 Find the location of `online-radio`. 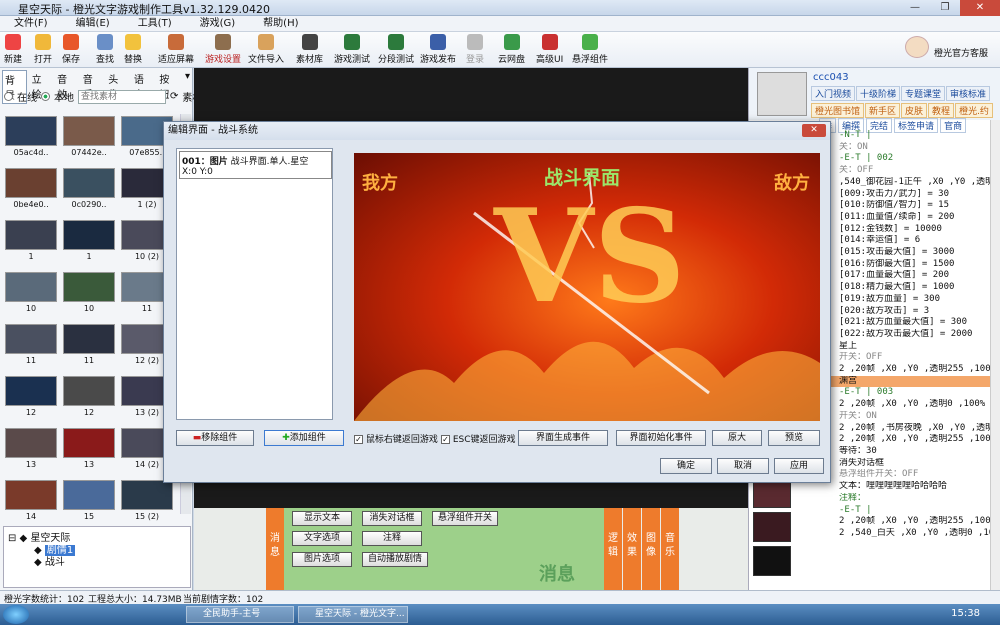

online-radio is located at coordinates (8, 96).